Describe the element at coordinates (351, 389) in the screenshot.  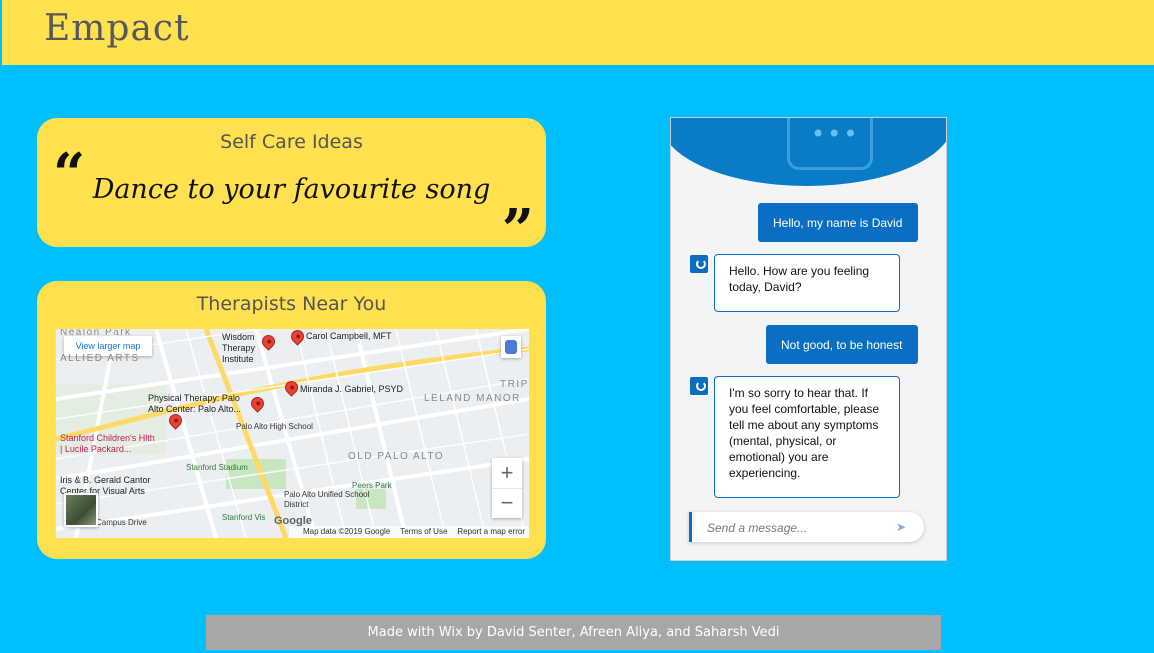
I see `map-place-label: Miranda J. Gabriel, PSYD` at that location.